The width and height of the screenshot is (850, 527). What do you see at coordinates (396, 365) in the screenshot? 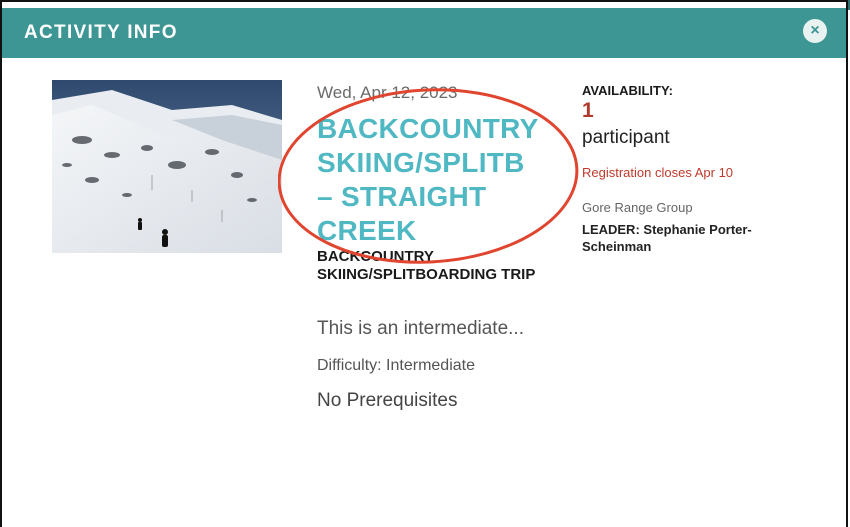
I see `difficulty-text: Difficulty: Intermediate` at bounding box center [396, 365].